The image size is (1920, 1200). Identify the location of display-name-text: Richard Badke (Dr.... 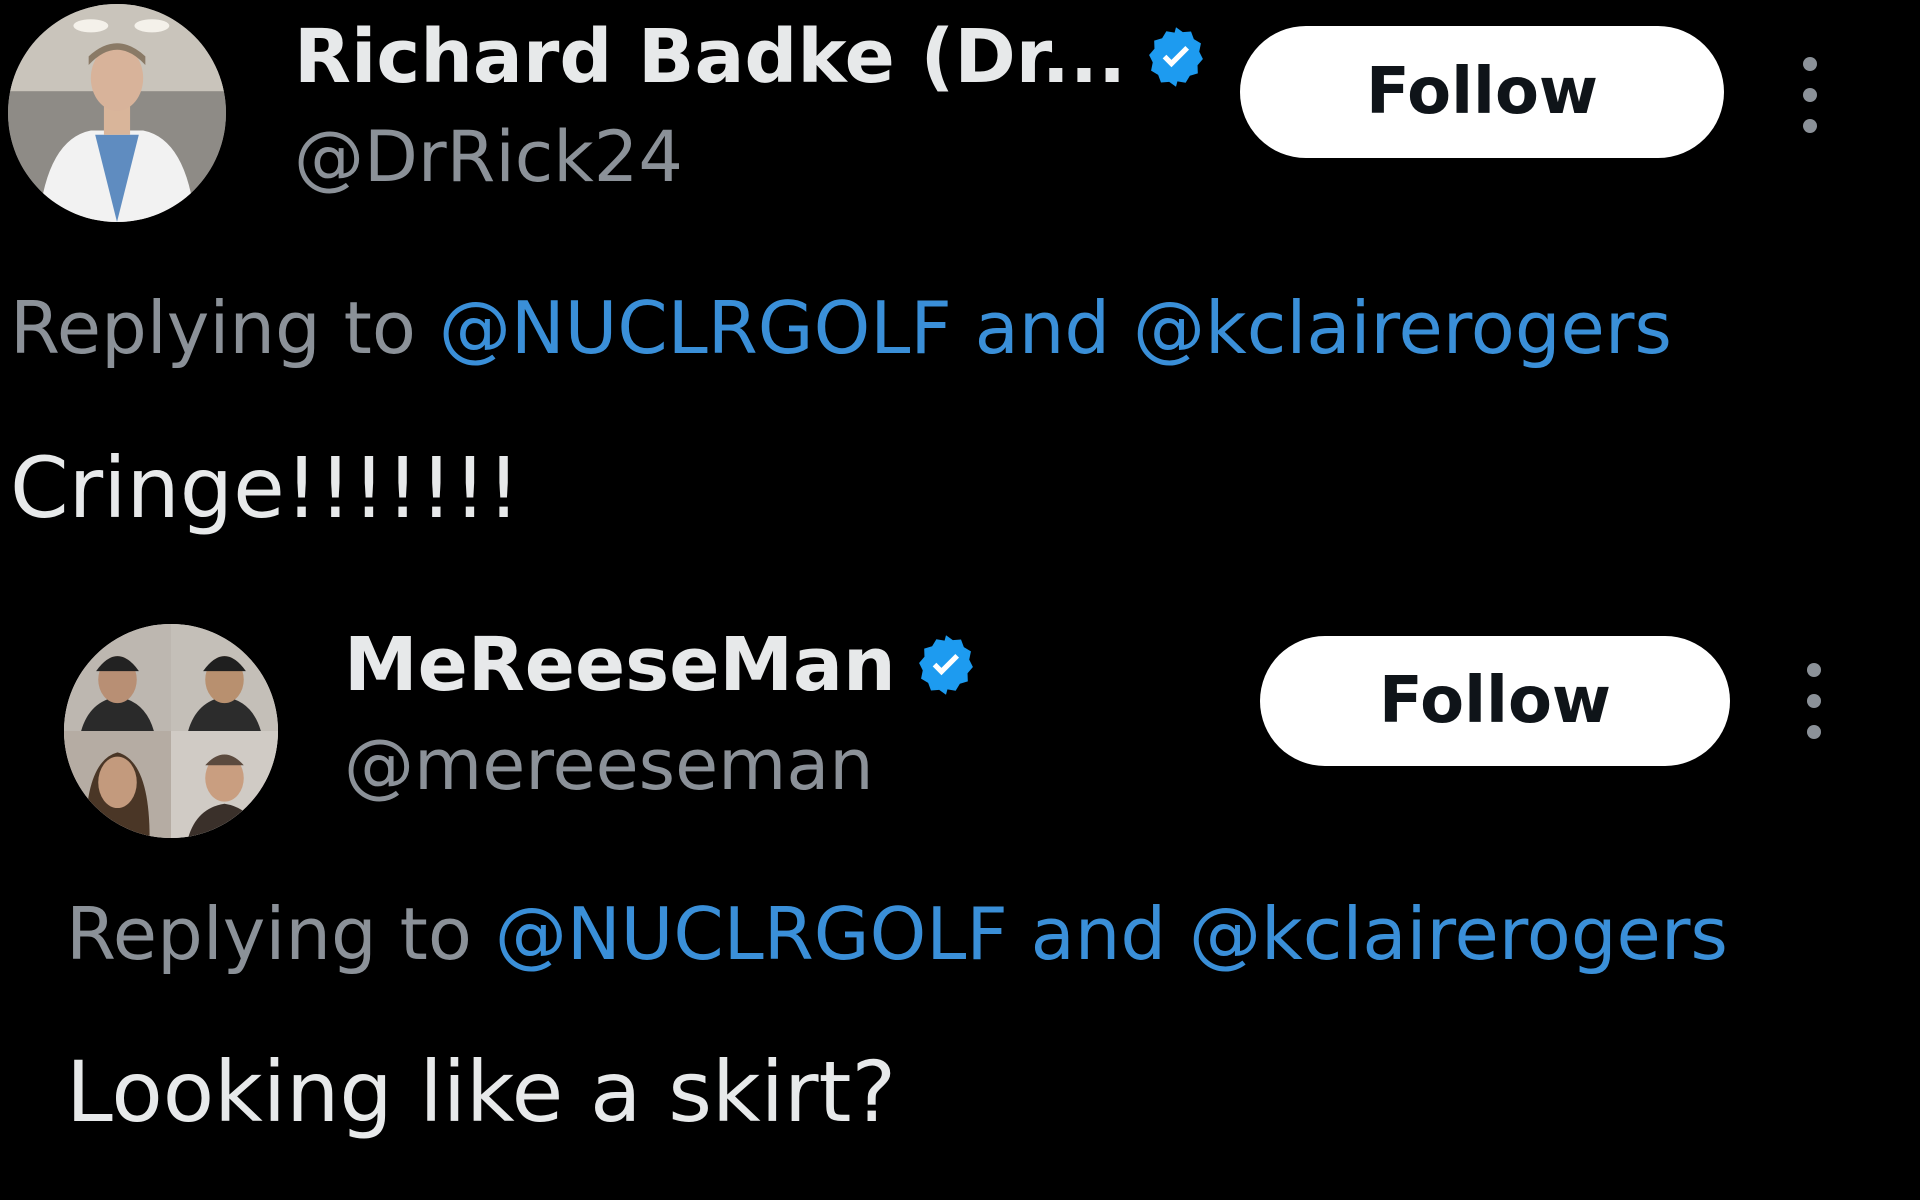
(710, 57).